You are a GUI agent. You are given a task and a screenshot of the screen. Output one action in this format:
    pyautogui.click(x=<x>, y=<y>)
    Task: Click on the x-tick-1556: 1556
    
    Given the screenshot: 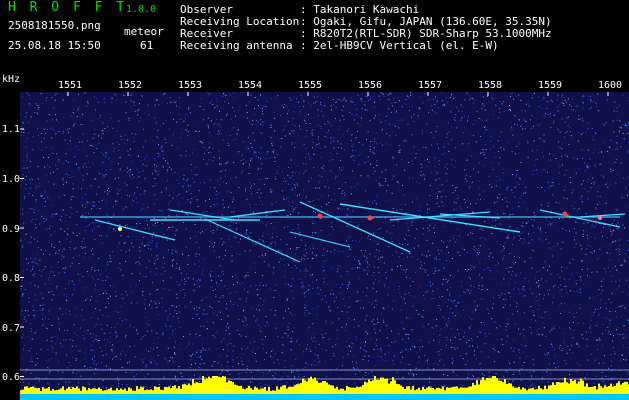 What is the action you would take?
    pyautogui.click(x=370, y=85)
    